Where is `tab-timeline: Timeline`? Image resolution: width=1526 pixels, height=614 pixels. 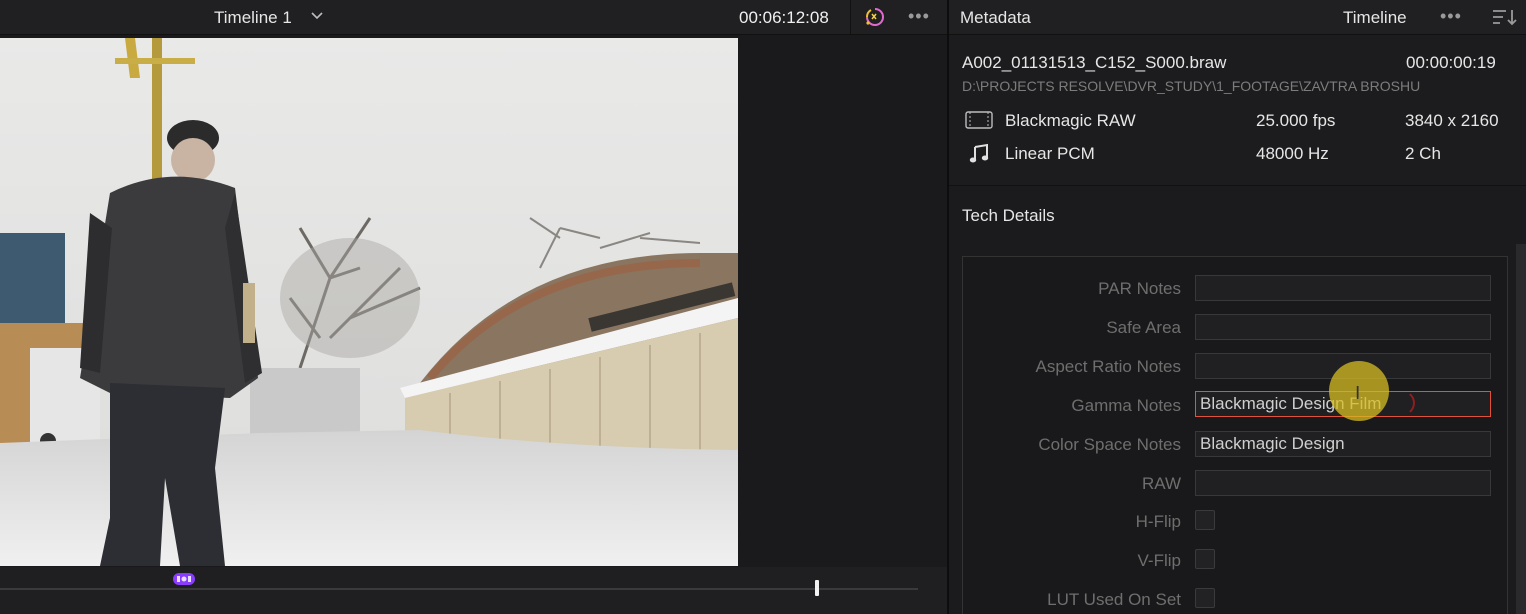 tab-timeline: Timeline is located at coordinates (1375, 18).